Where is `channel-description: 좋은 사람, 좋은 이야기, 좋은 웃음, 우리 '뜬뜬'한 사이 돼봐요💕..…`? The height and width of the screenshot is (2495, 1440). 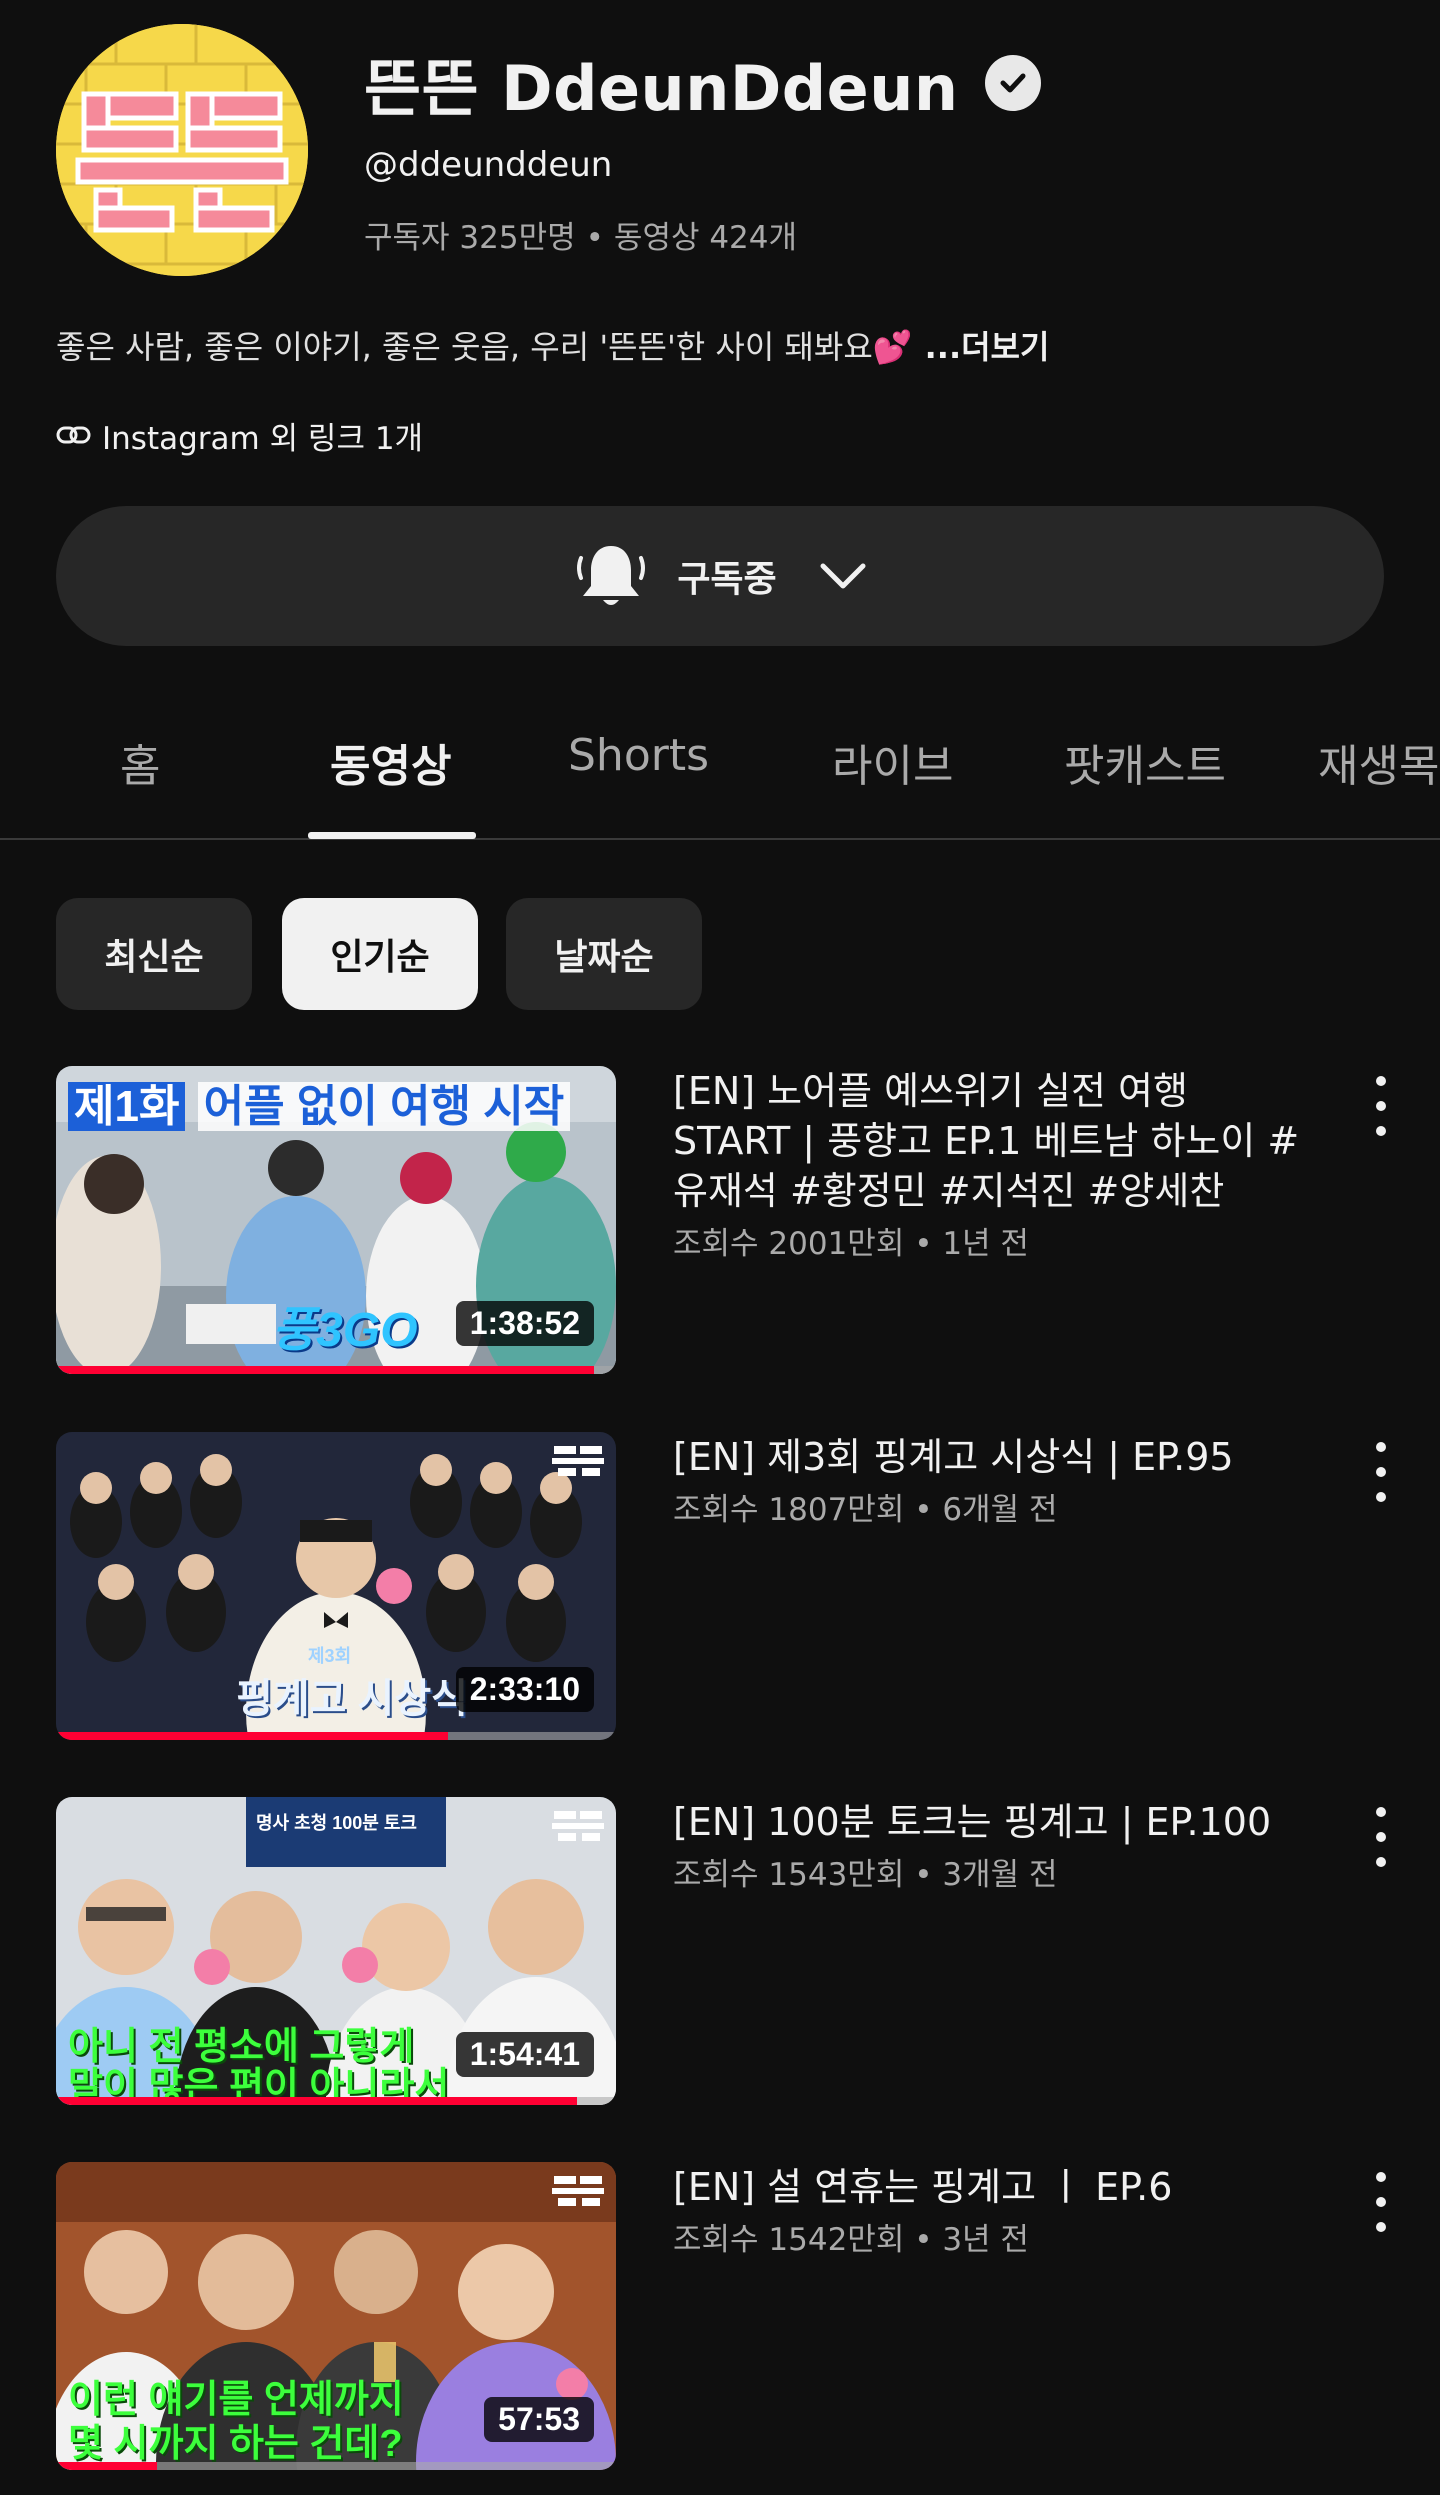
channel-description: 좋은 사람, 좋은 이야기, 좋은 웃음, 우리 '뜬뜬'한 사이 돼봐요💕..… is located at coordinates (552, 345).